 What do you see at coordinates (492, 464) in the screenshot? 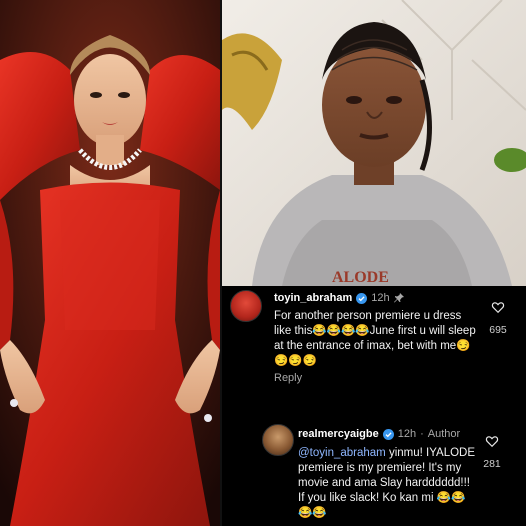
I see `like-count: 281` at bounding box center [492, 464].